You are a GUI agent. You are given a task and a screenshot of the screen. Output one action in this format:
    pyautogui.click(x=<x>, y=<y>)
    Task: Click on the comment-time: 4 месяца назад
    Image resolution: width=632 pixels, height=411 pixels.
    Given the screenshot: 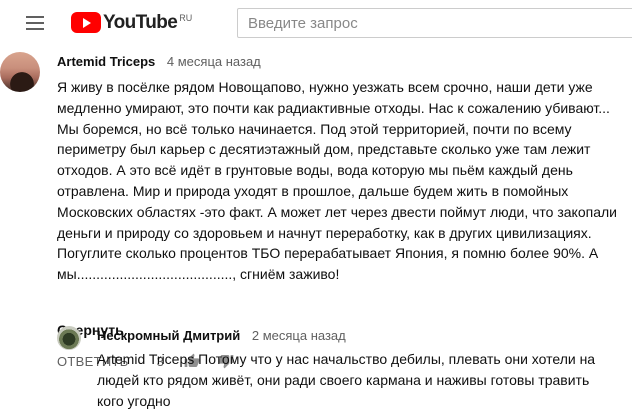 What is the action you would take?
    pyautogui.click(x=214, y=61)
    